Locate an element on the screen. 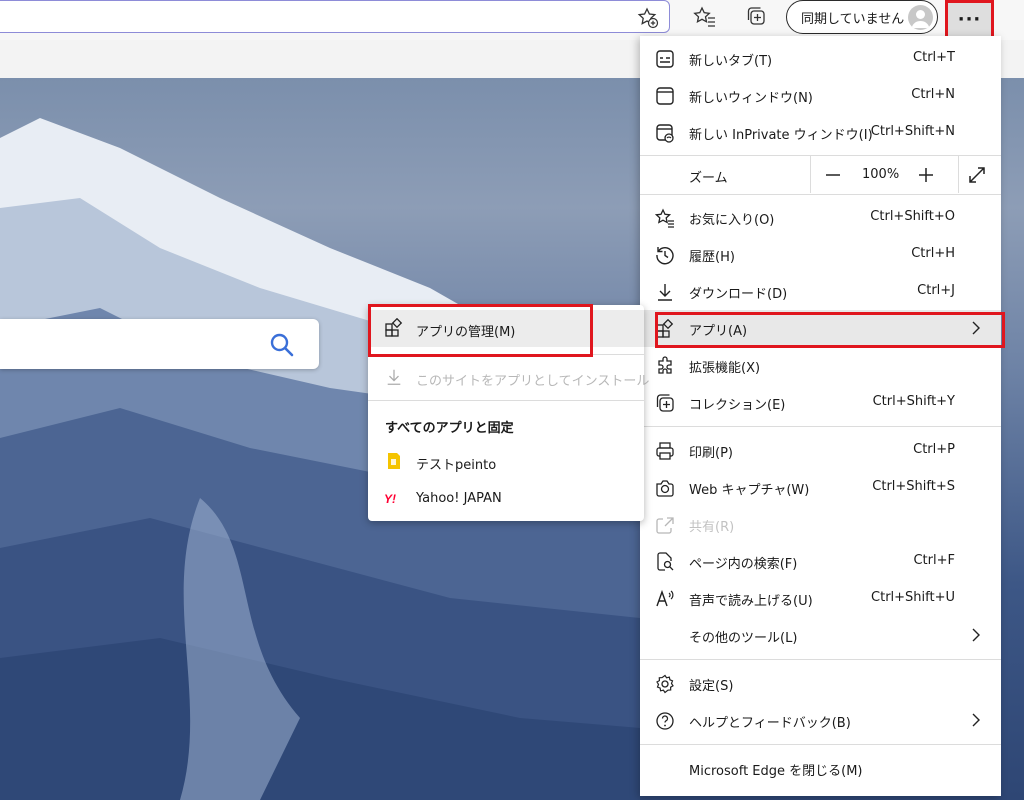 The height and width of the screenshot is (800, 1024). address-bar is located at coordinates (335, 16).